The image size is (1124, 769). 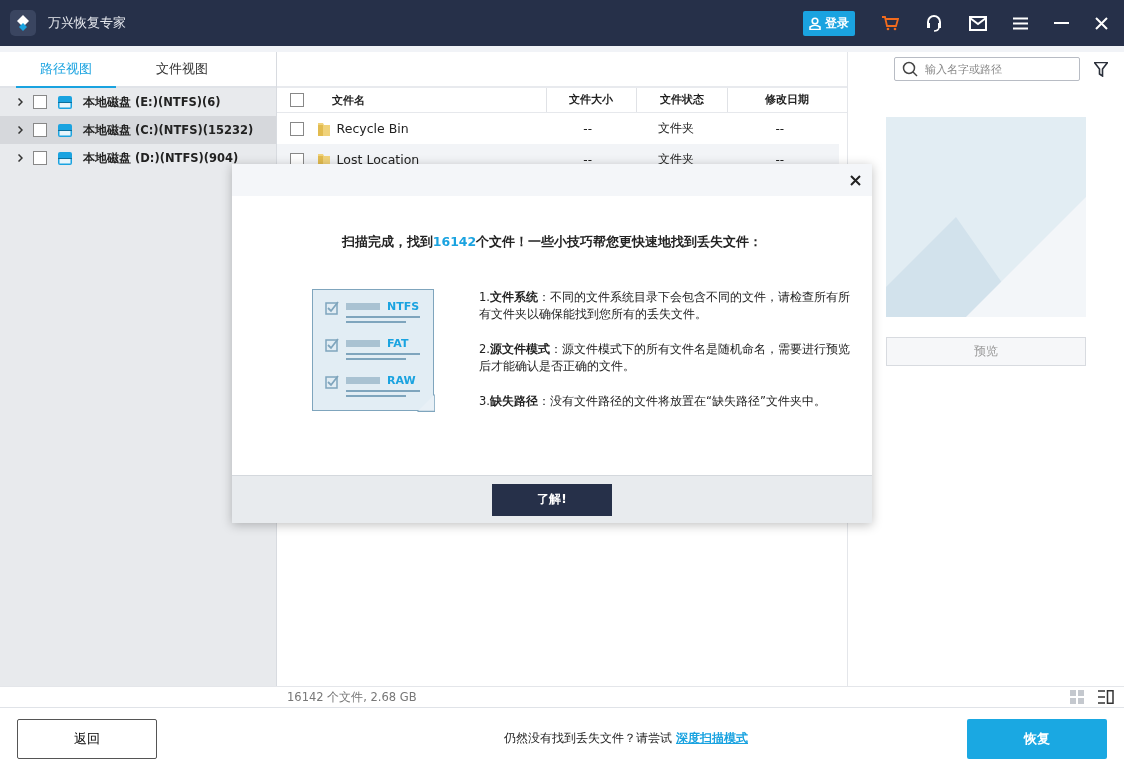 What do you see at coordinates (978, 23) in the screenshot?
I see `mail-icon` at bounding box center [978, 23].